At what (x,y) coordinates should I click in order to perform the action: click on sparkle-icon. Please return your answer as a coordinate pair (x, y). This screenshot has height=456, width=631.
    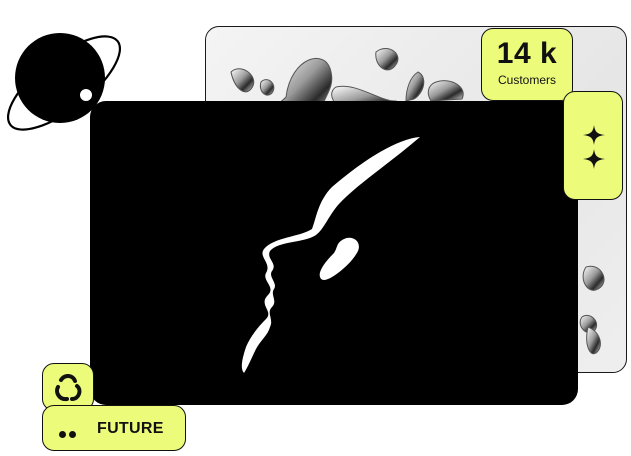
    Looking at the image, I should click on (594, 147).